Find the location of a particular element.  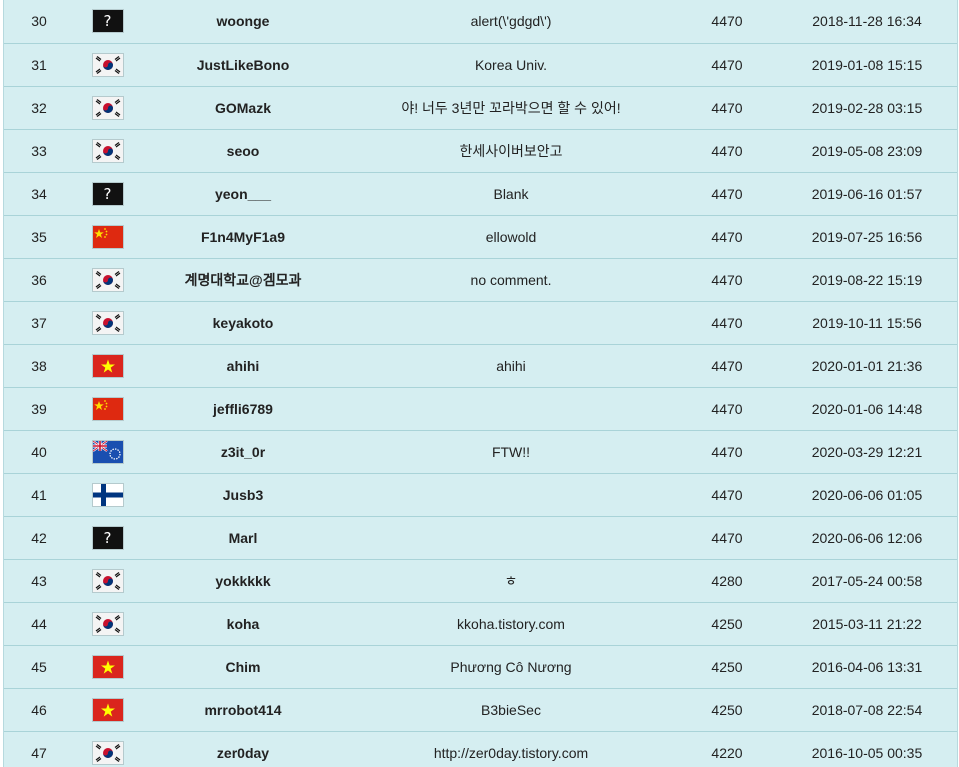

comment-cell: Phương Cô Nương is located at coordinates (511, 667).